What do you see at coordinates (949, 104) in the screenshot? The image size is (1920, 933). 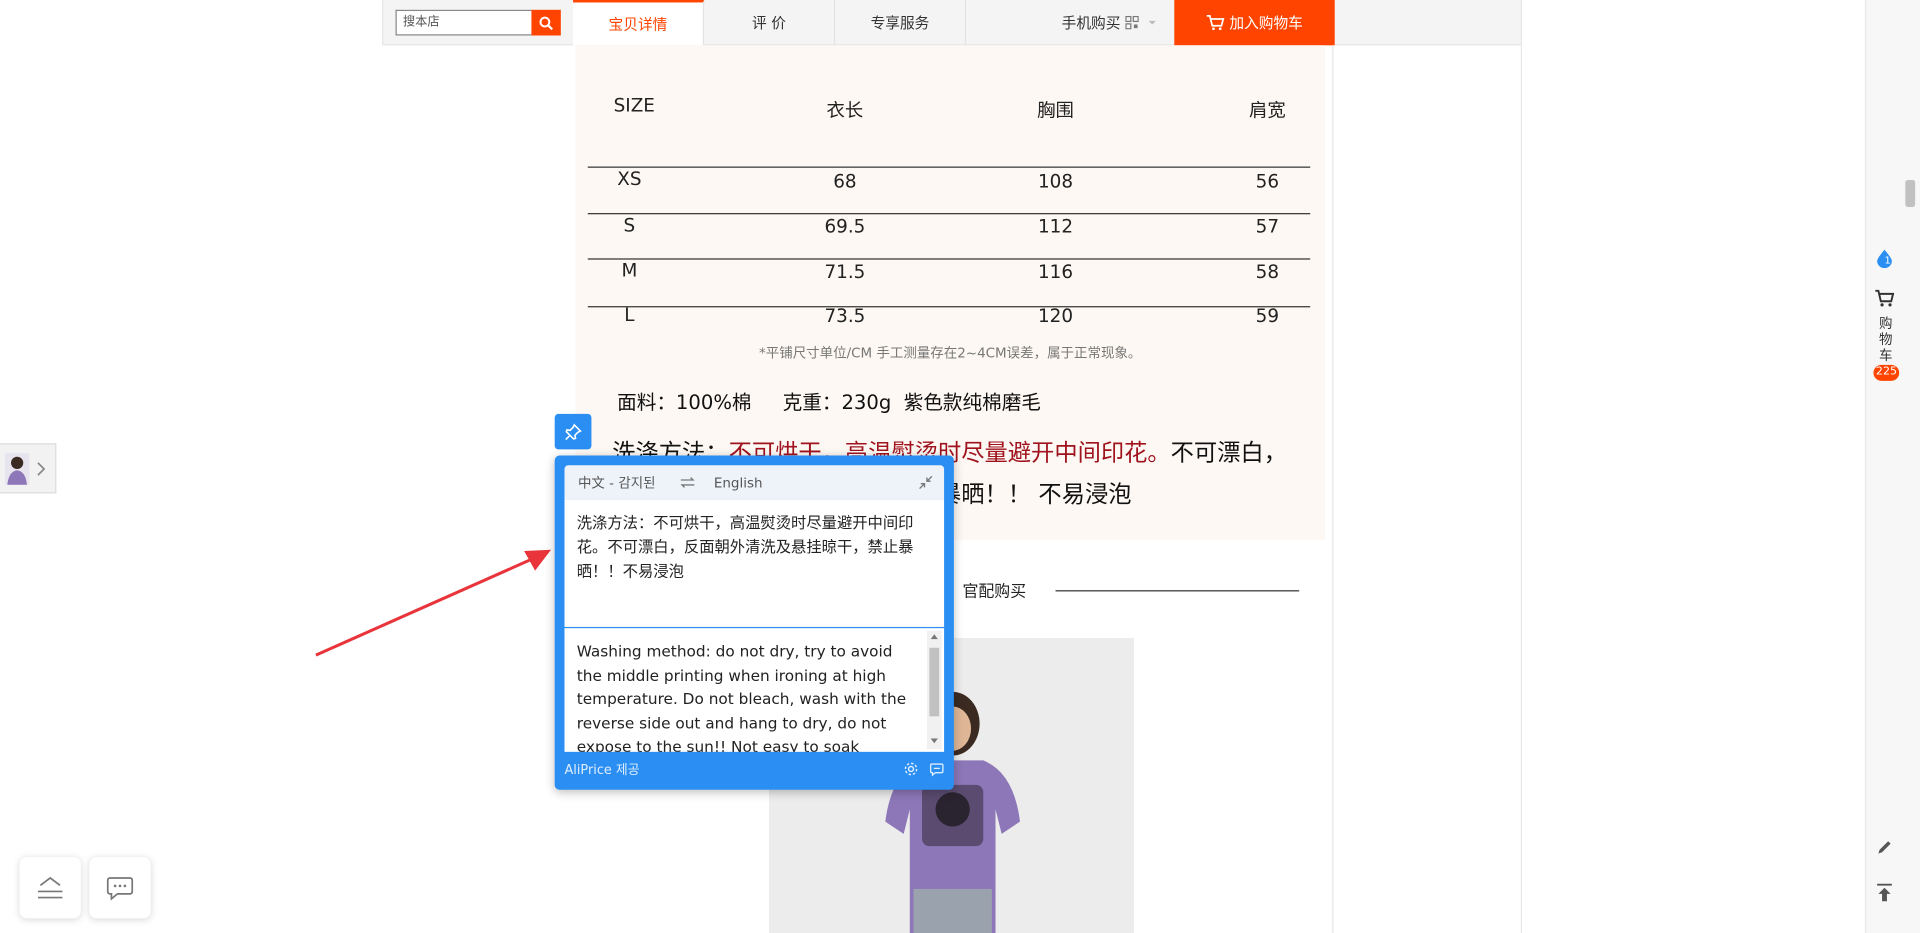 I see `size-table-header: SIZE 衣长 胸围 肩宽` at bounding box center [949, 104].